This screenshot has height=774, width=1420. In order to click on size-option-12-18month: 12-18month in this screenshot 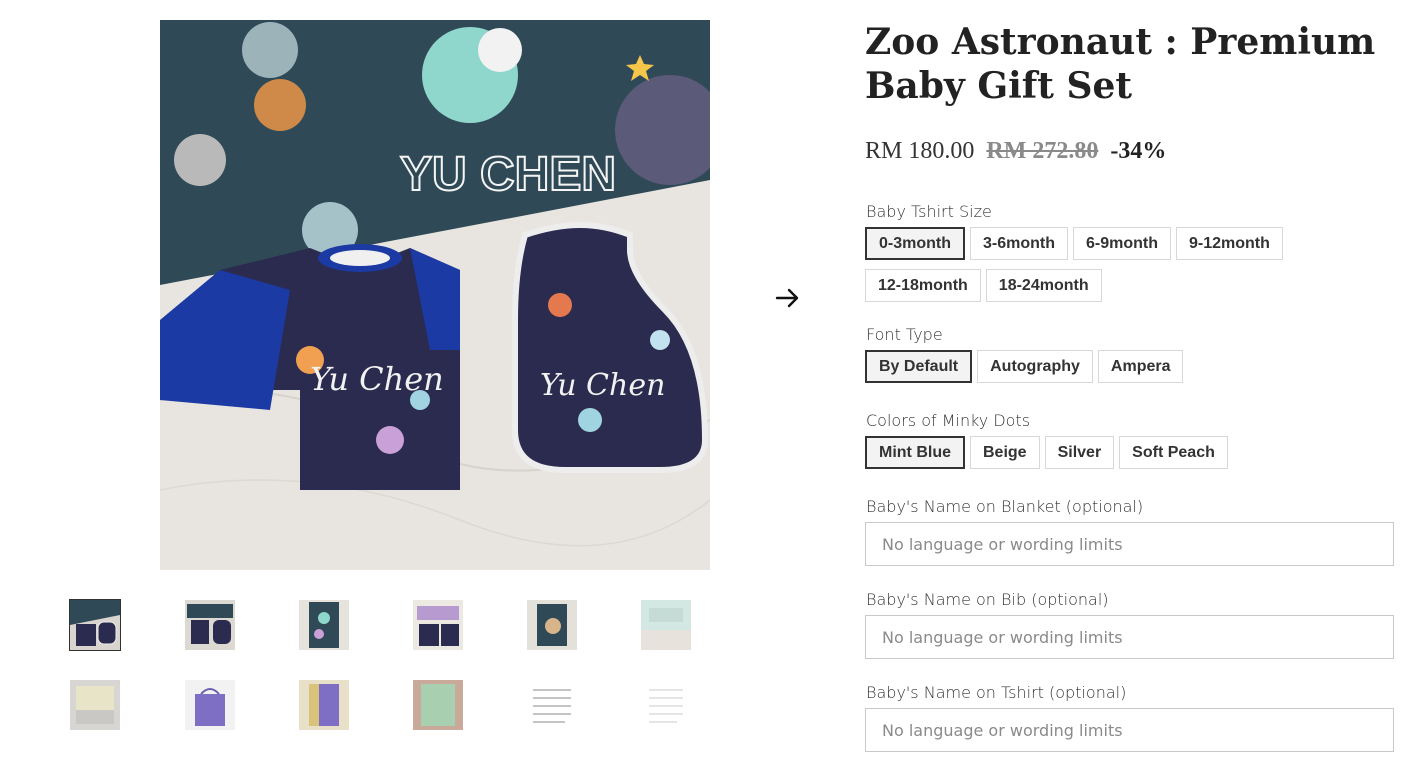, I will do `click(923, 285)`.